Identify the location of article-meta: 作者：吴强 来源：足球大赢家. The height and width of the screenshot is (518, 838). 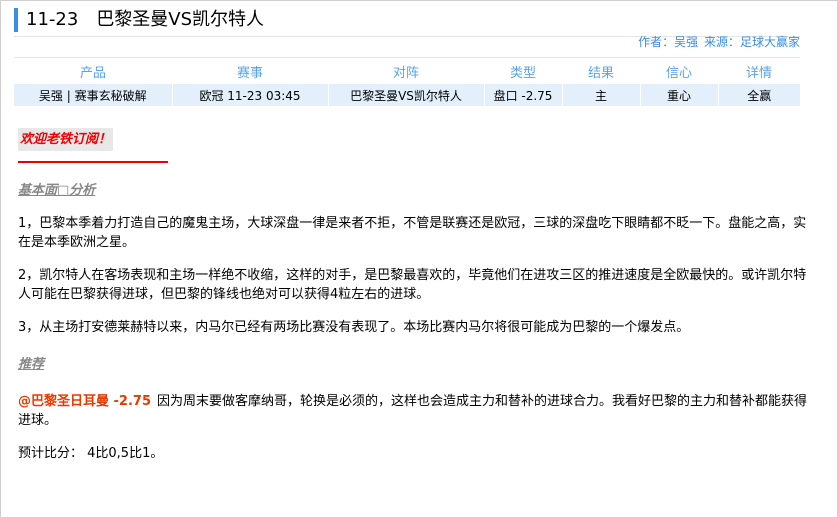
(718, 41).